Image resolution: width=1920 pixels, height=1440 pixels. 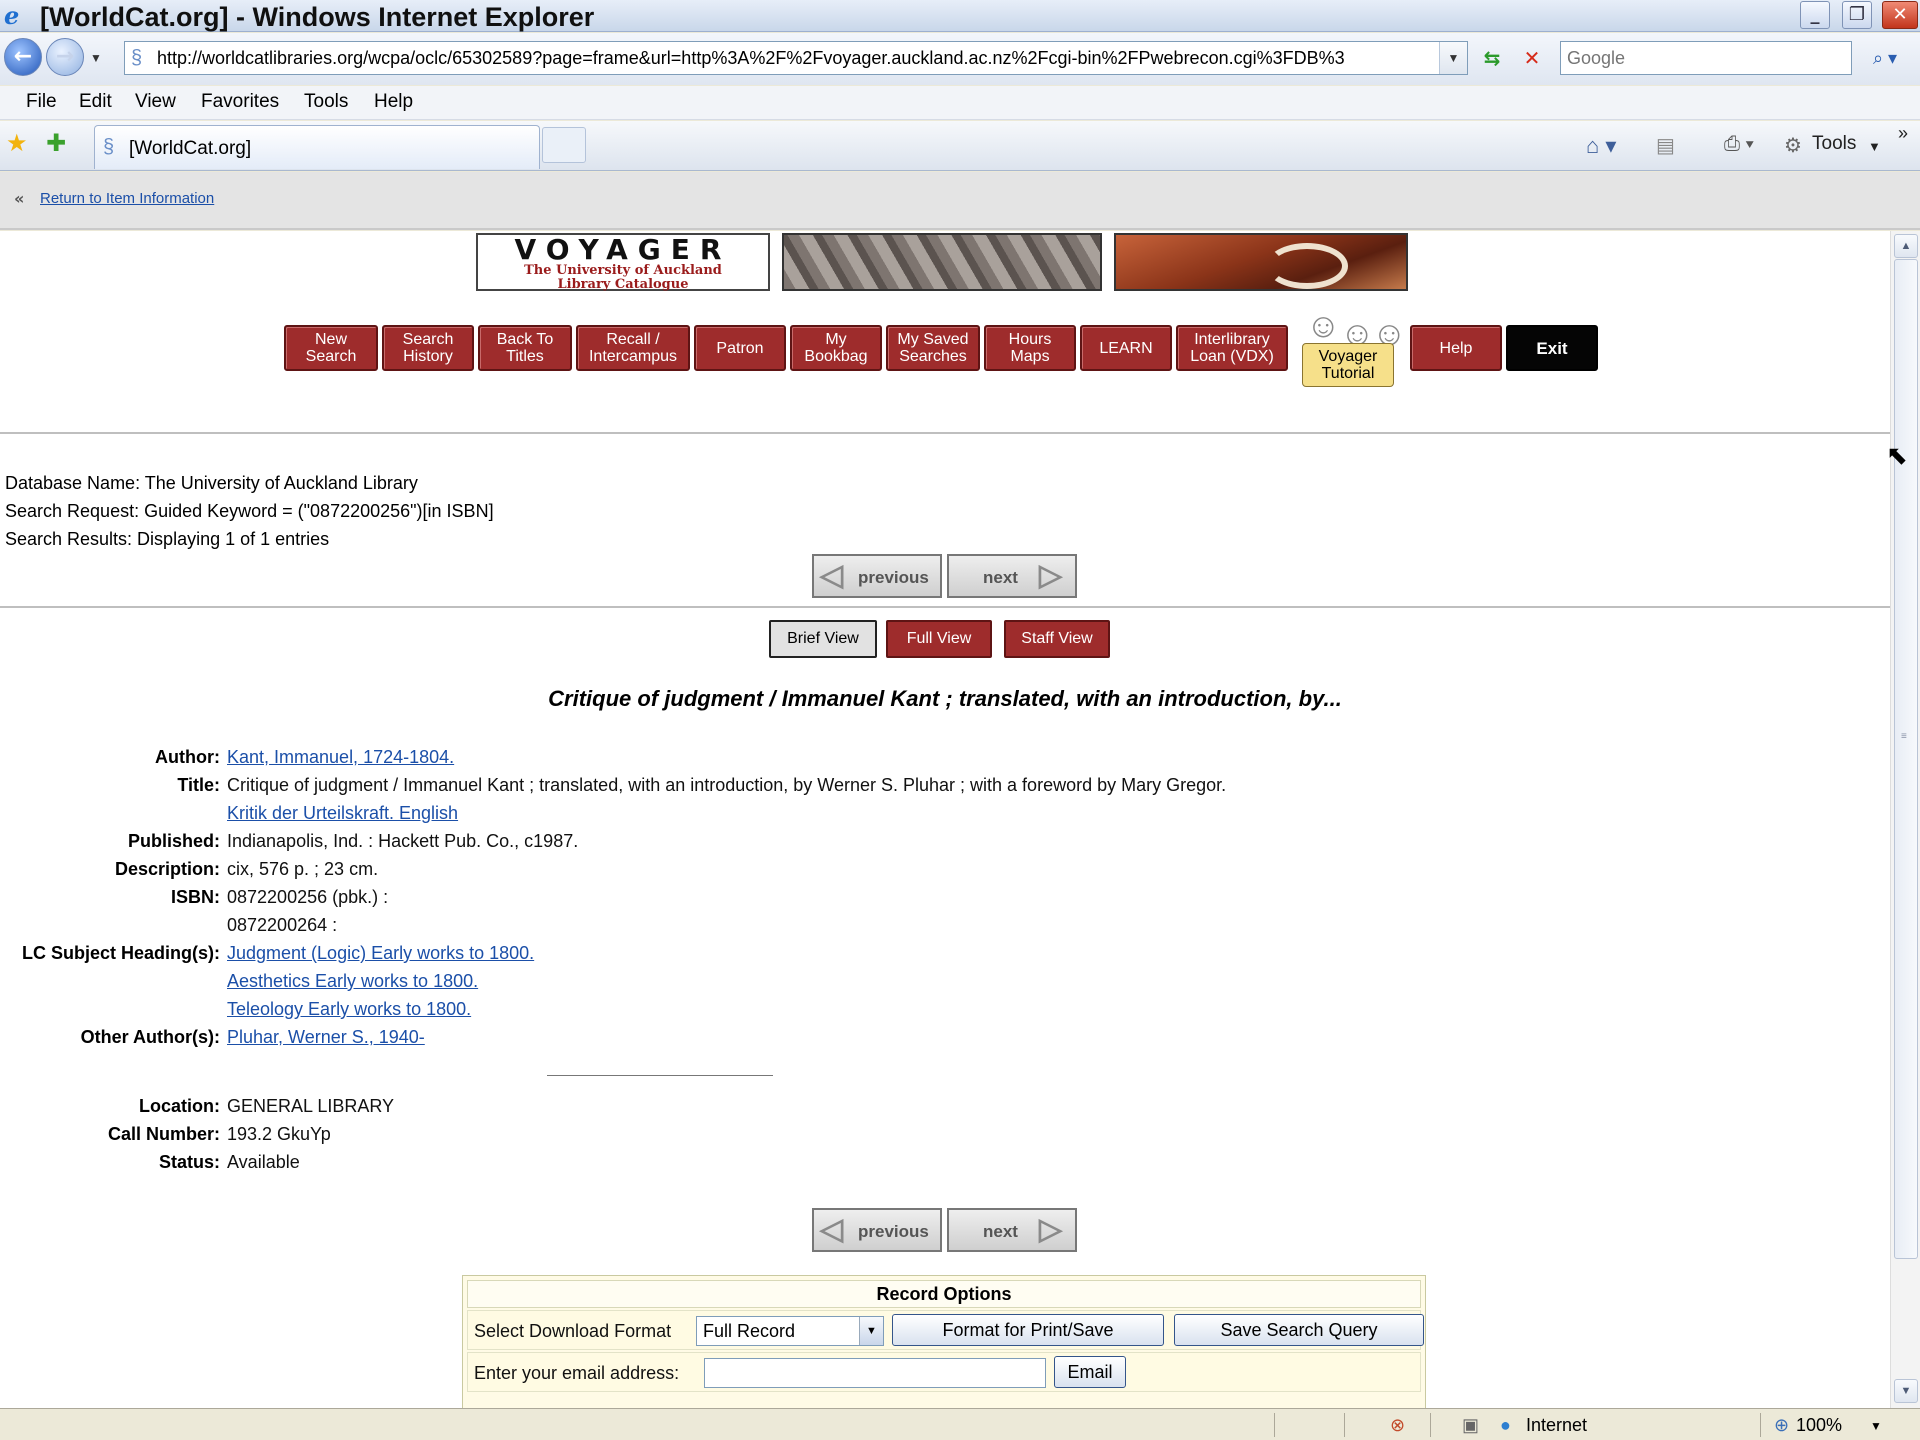 I want to click on security-zone-label: Internet, so click(x=1556, y=1425).